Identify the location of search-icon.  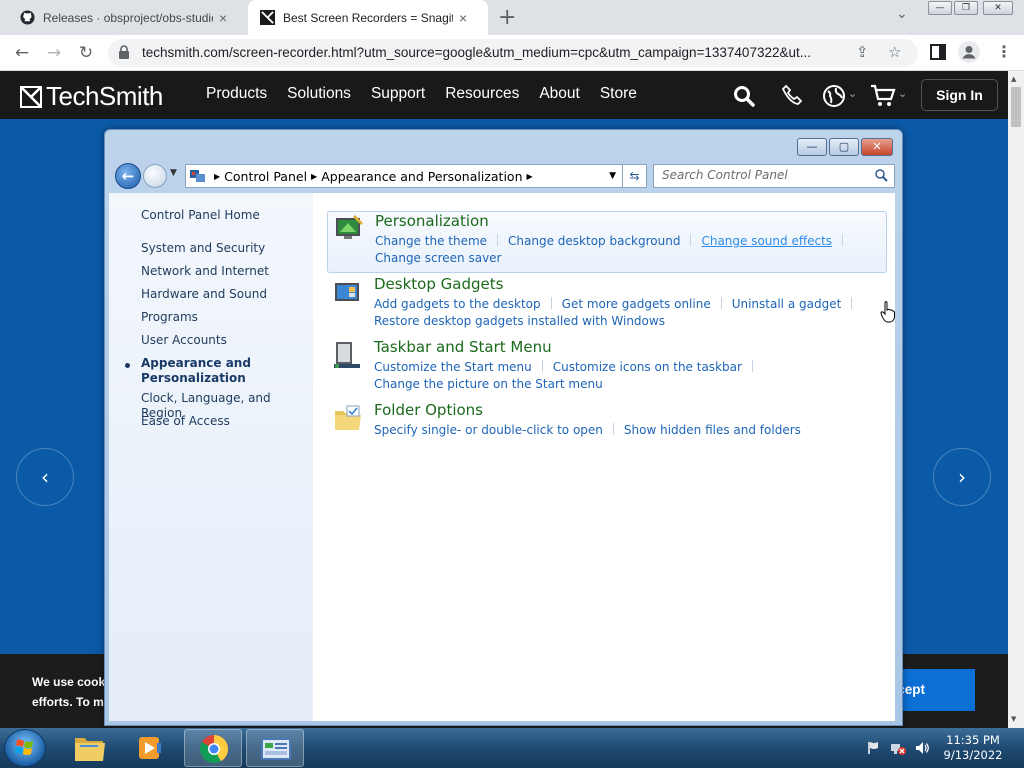
(744, 96).